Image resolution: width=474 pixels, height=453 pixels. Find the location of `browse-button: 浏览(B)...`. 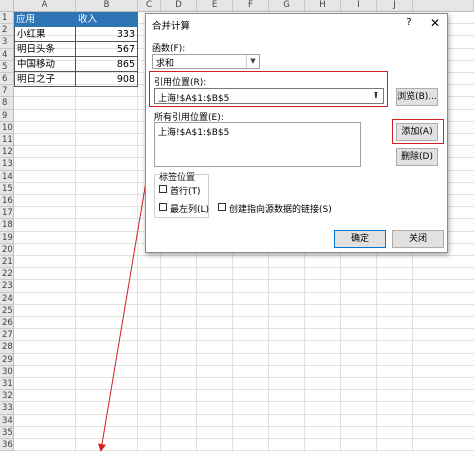

browse-button: 浏览(B)... is located at coordinates (417, 97).